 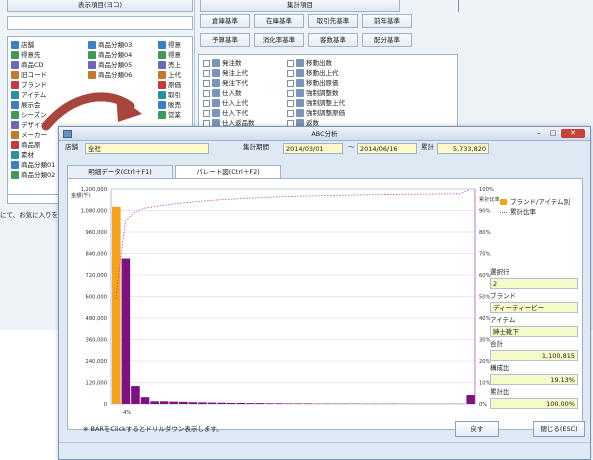 I want to click on list-item: 商品分類06, so click(x=110, y=75).